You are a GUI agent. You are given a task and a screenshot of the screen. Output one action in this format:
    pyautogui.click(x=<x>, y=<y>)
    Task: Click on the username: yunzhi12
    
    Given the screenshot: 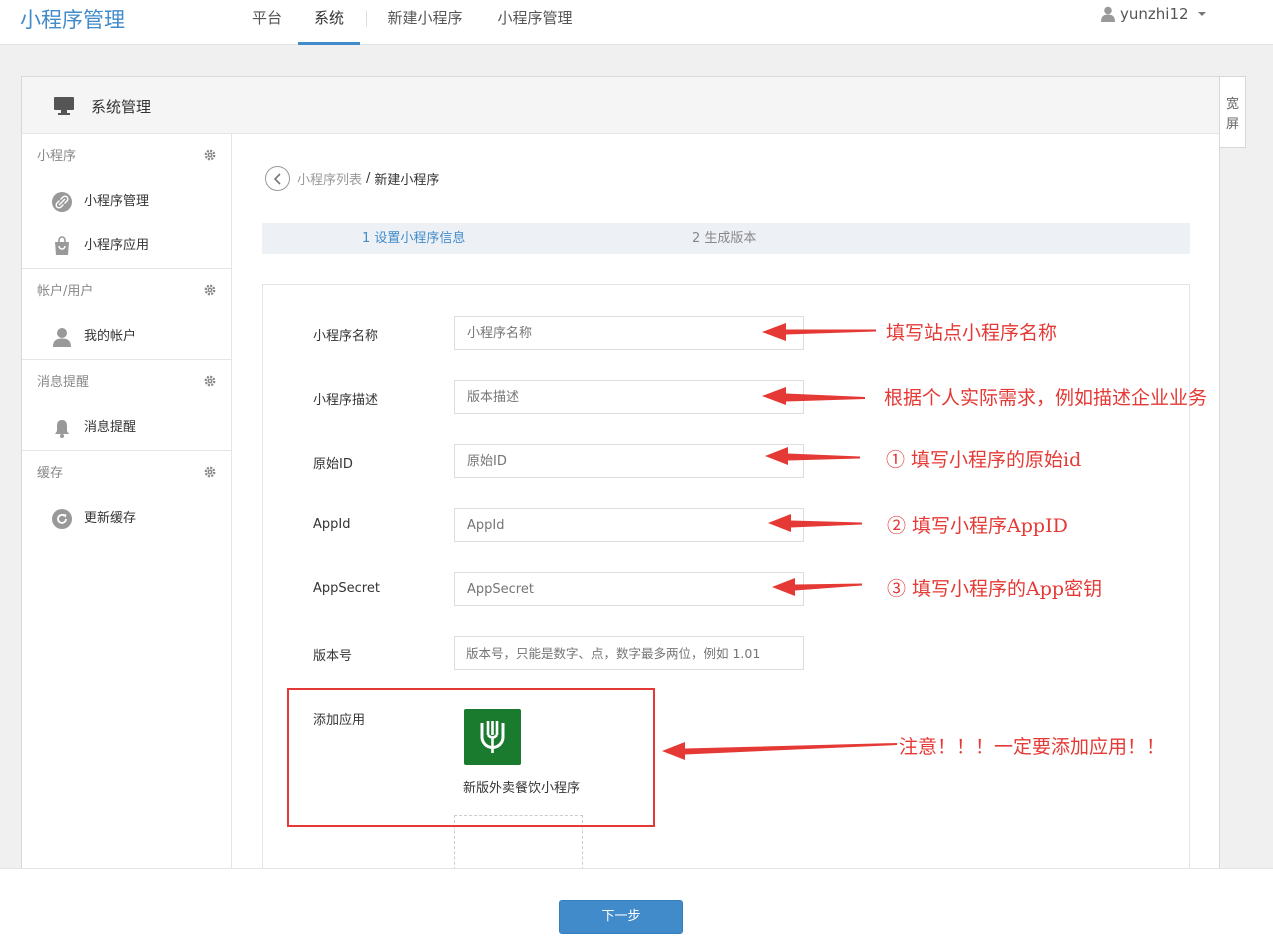 What is the action you would take?
    pyautogui.click(x=1154, y=14)
    